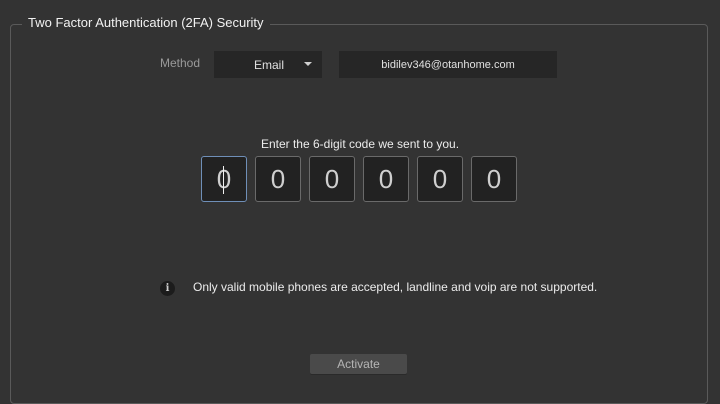 The width and height of the screenshot is (720, 404). I want to click on activate-button: Activate, so click(358, 364).